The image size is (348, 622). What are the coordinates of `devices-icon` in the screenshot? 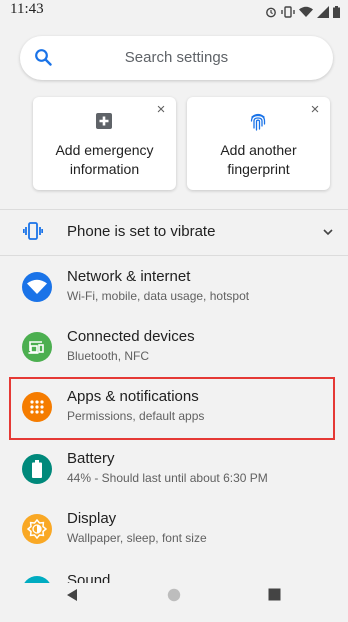 It's located at (37, 347).